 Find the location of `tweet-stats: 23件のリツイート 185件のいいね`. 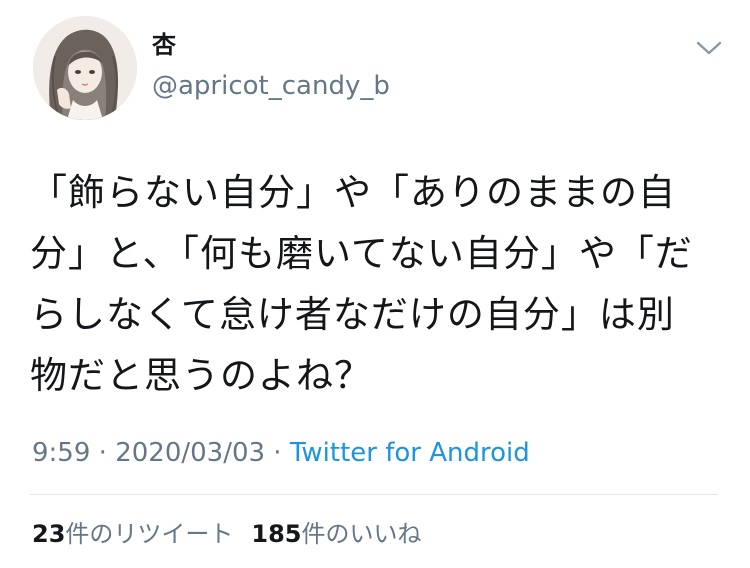

tweet-stats: 23件のリツイート 185件のいいね is located at coordinates (227, 534).